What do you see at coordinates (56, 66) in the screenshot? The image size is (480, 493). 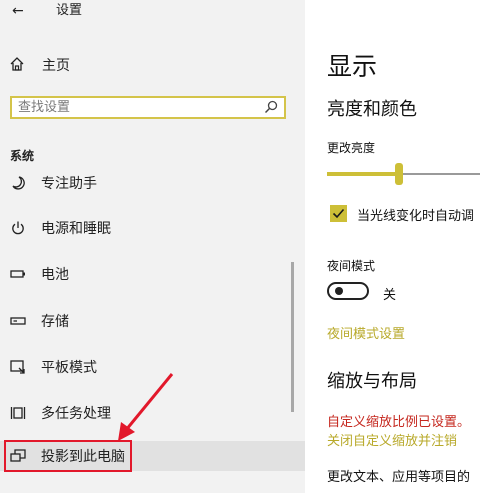 I see `home-label: 主页` at bounding box center [56, 66].